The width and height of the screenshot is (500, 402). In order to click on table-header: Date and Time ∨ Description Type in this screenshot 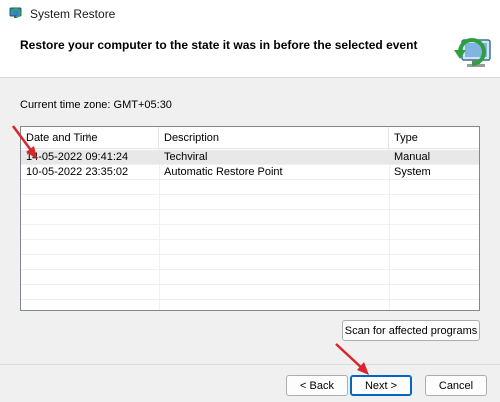, I will do `click(250, 138)`.